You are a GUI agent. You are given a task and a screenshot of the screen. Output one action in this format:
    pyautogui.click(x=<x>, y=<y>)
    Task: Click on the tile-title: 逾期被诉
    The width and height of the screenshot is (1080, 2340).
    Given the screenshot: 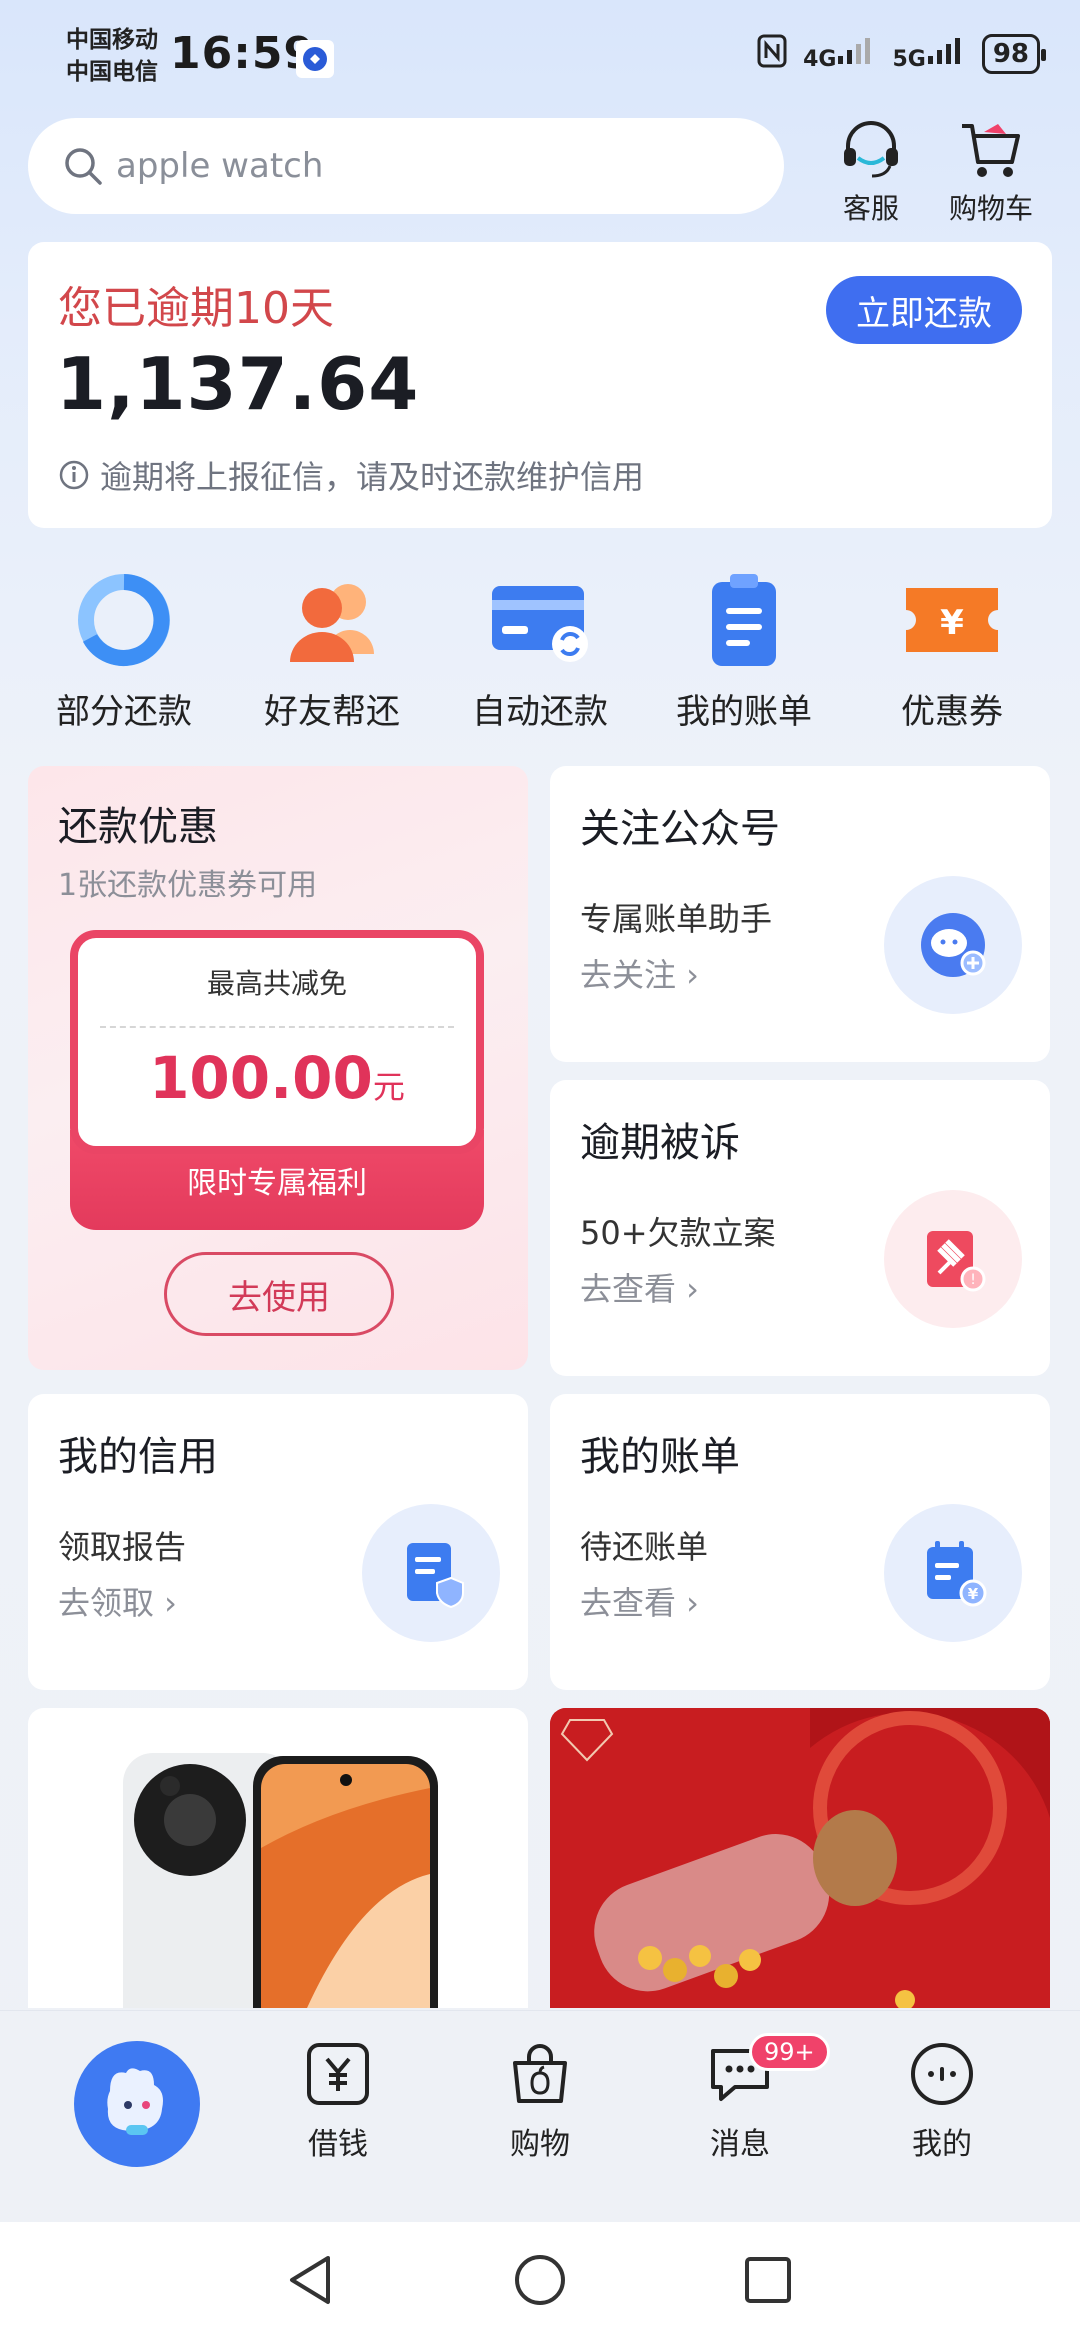 What is the action you would take?
    pyautogui.click(x=660, y=1143)
    